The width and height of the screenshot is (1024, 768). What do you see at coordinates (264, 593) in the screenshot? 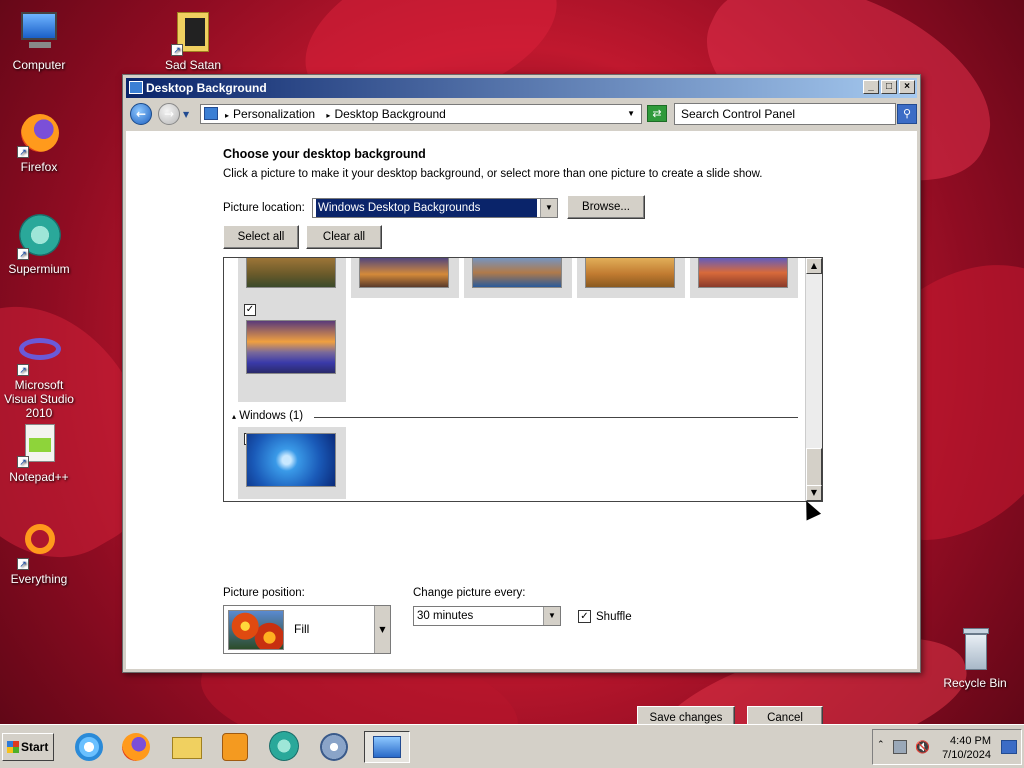
I see `picture-position-label: Picture position:` at bounding box center [264, 593].